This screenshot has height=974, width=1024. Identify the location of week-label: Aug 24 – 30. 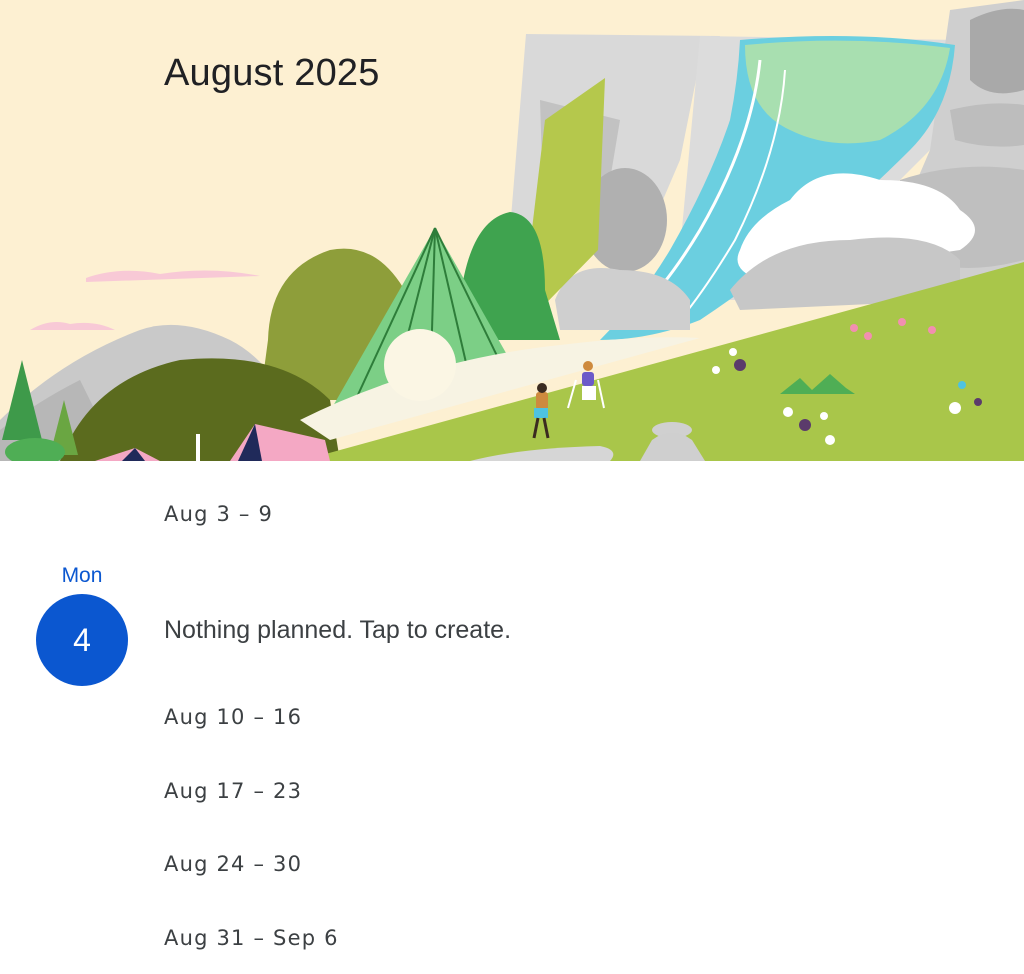
(233, 864).